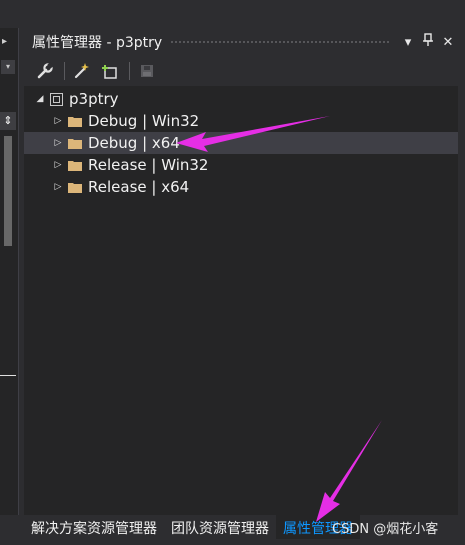 The image size is (465, 545). Describe the element at coordinates (97, 43) in the screenshot. I see `panel-title: 属性管理器 - p3ptry` at that location.